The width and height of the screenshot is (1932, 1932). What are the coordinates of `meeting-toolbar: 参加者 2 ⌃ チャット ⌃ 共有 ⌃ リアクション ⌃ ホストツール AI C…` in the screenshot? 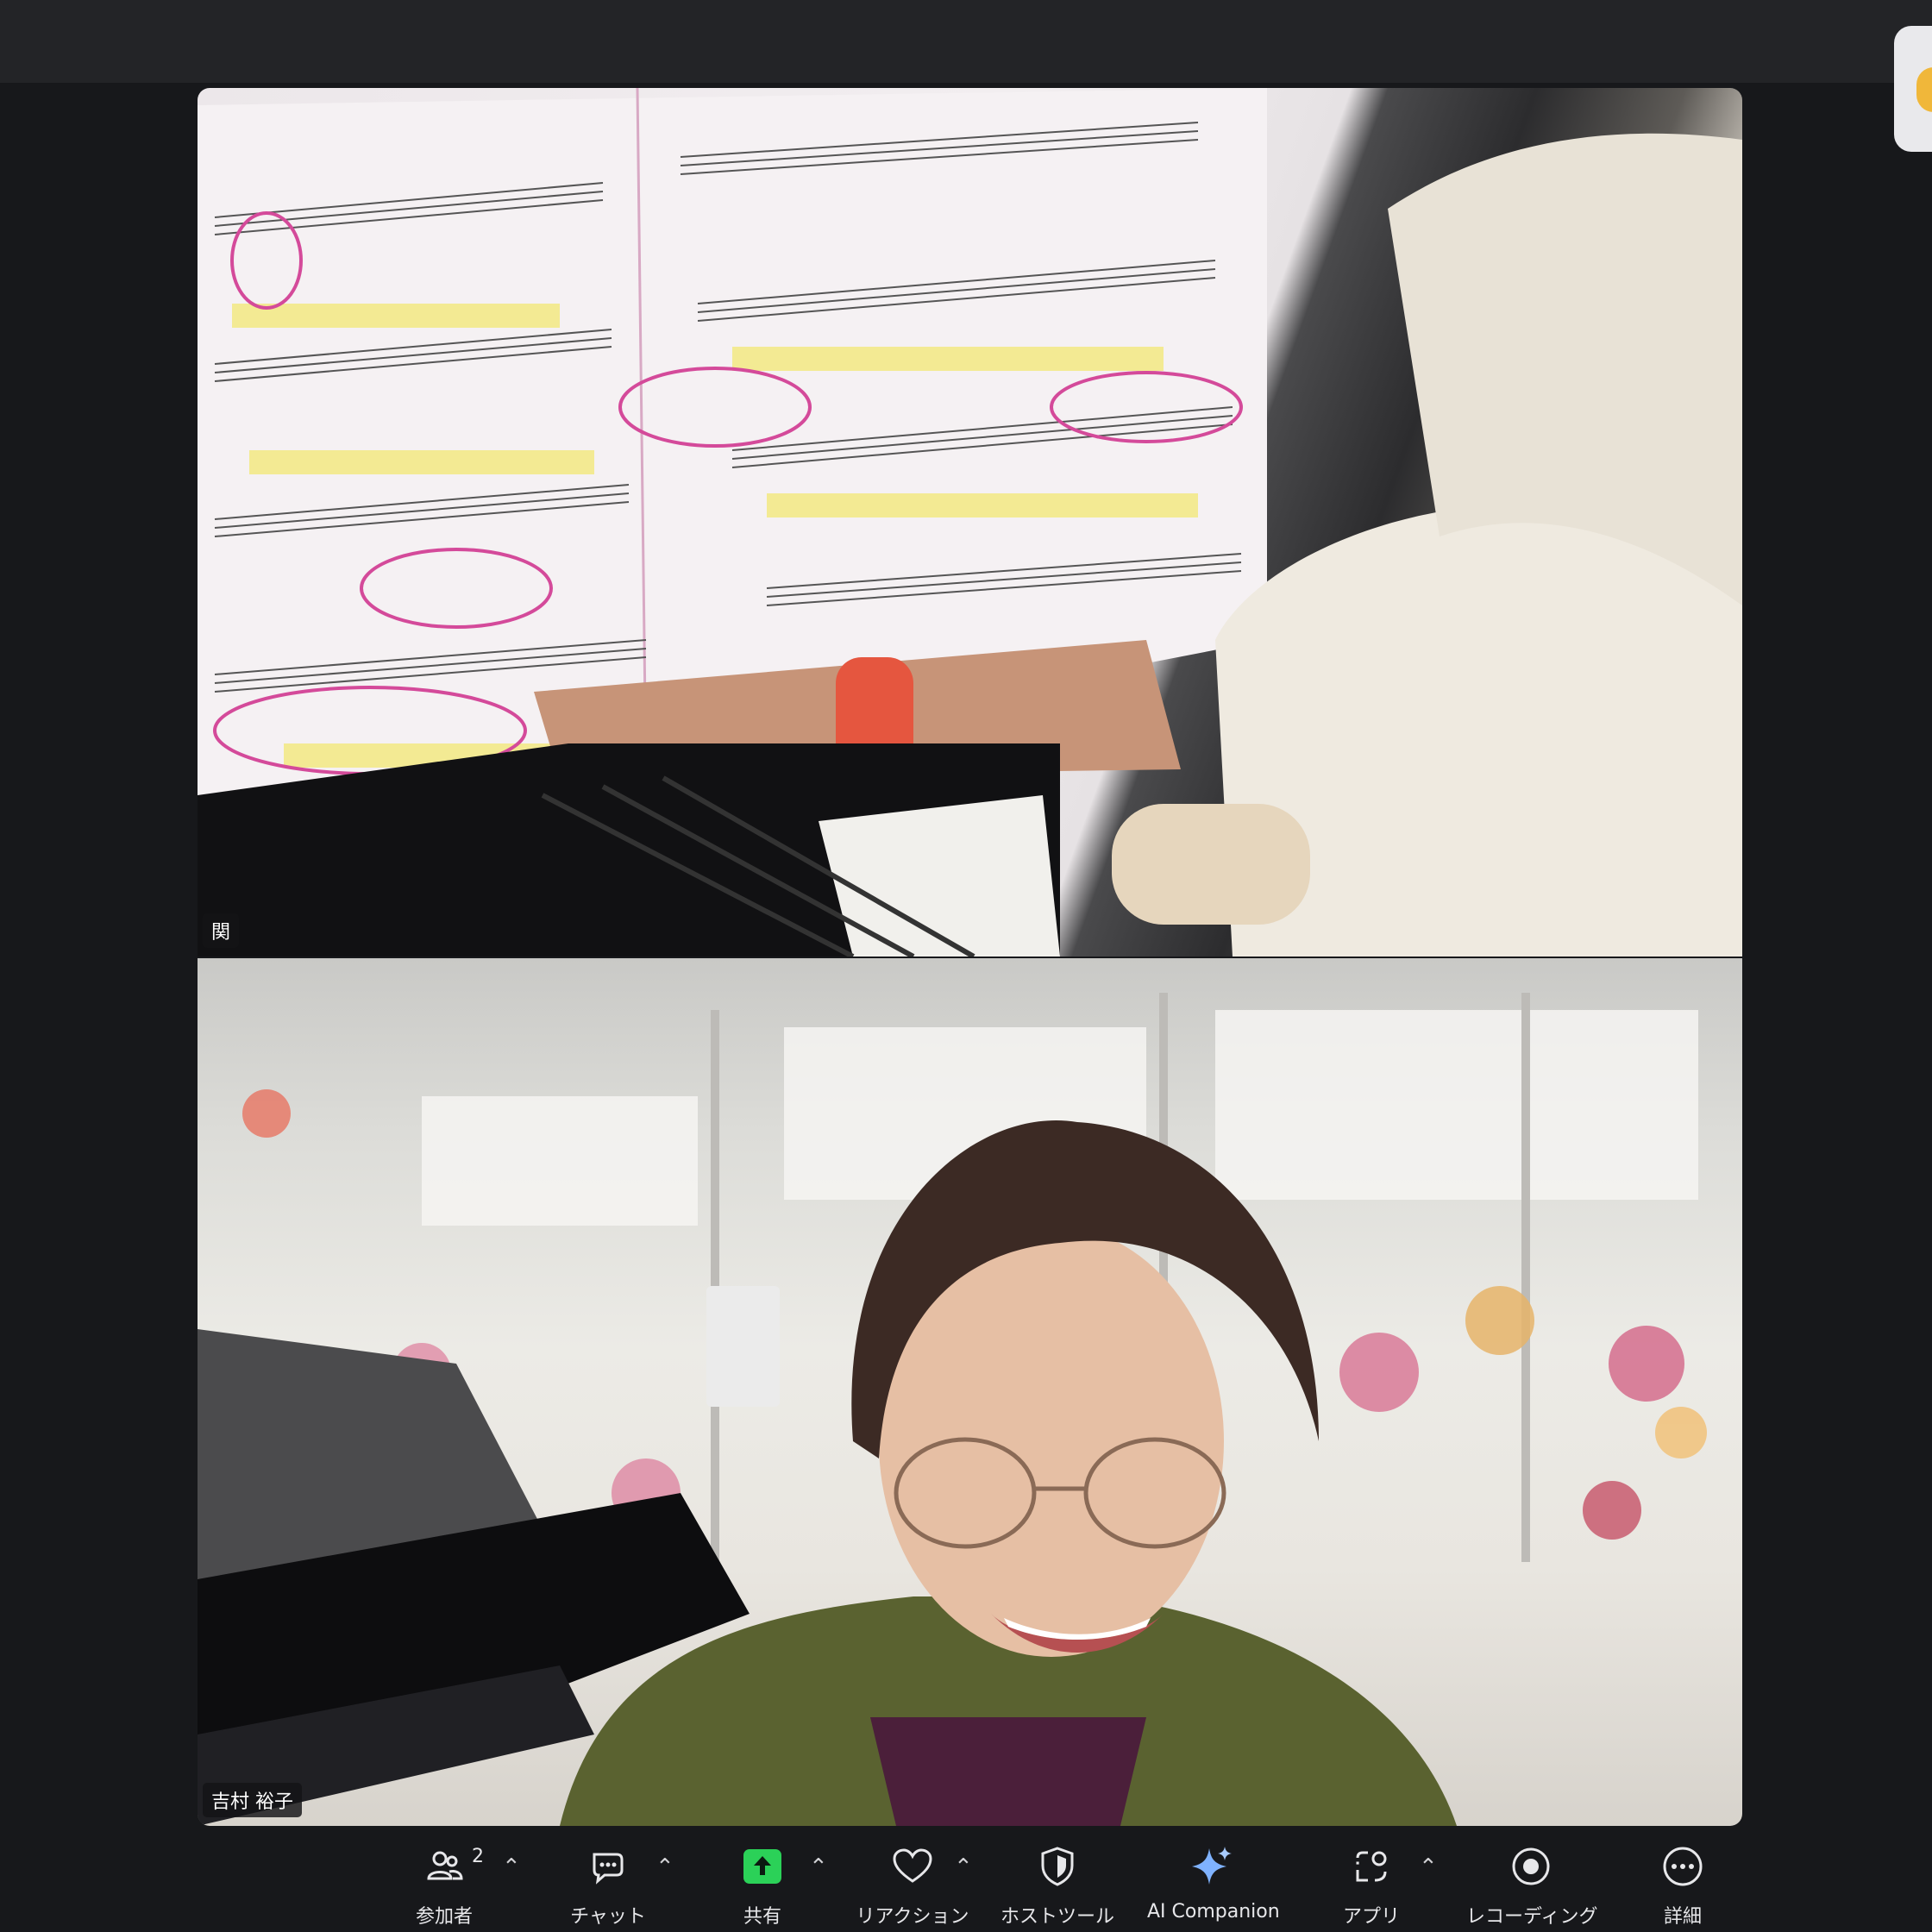 It's located at (966, 1880).